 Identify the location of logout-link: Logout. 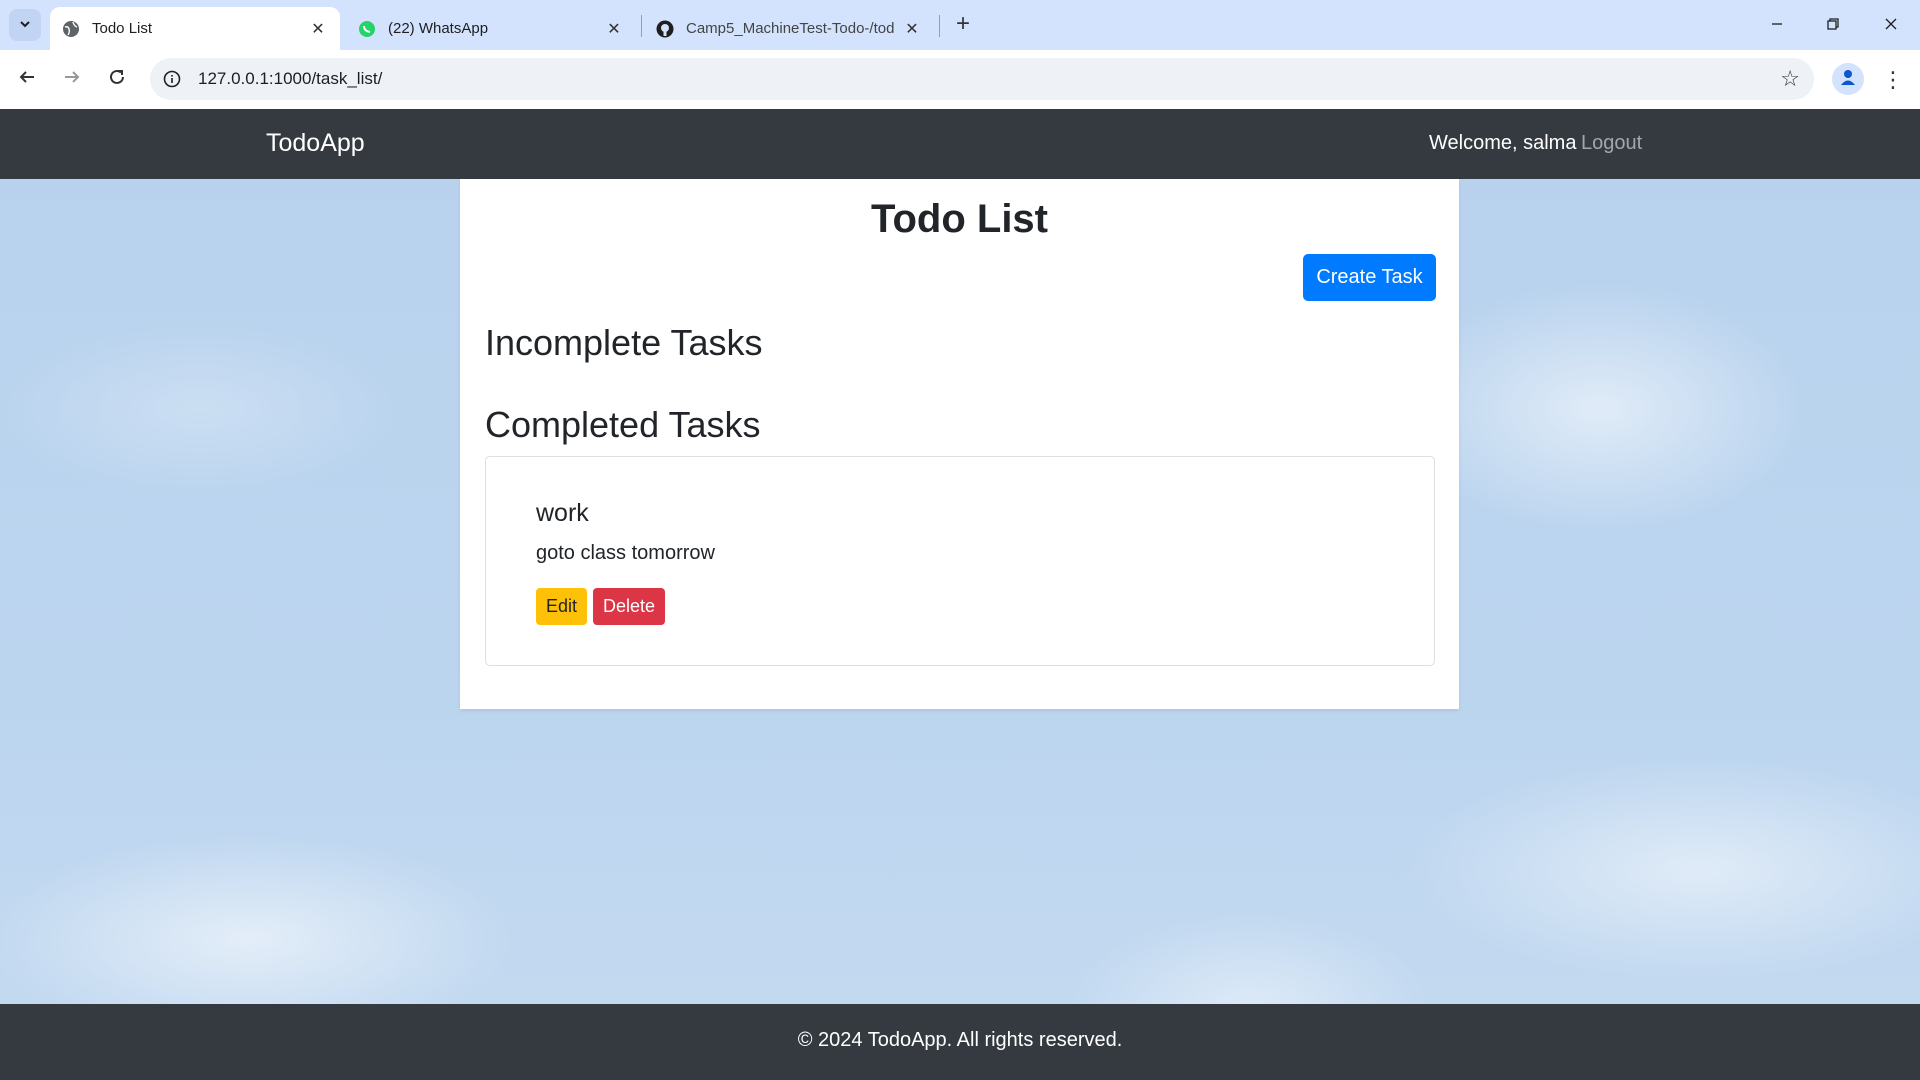
(1611, 143).